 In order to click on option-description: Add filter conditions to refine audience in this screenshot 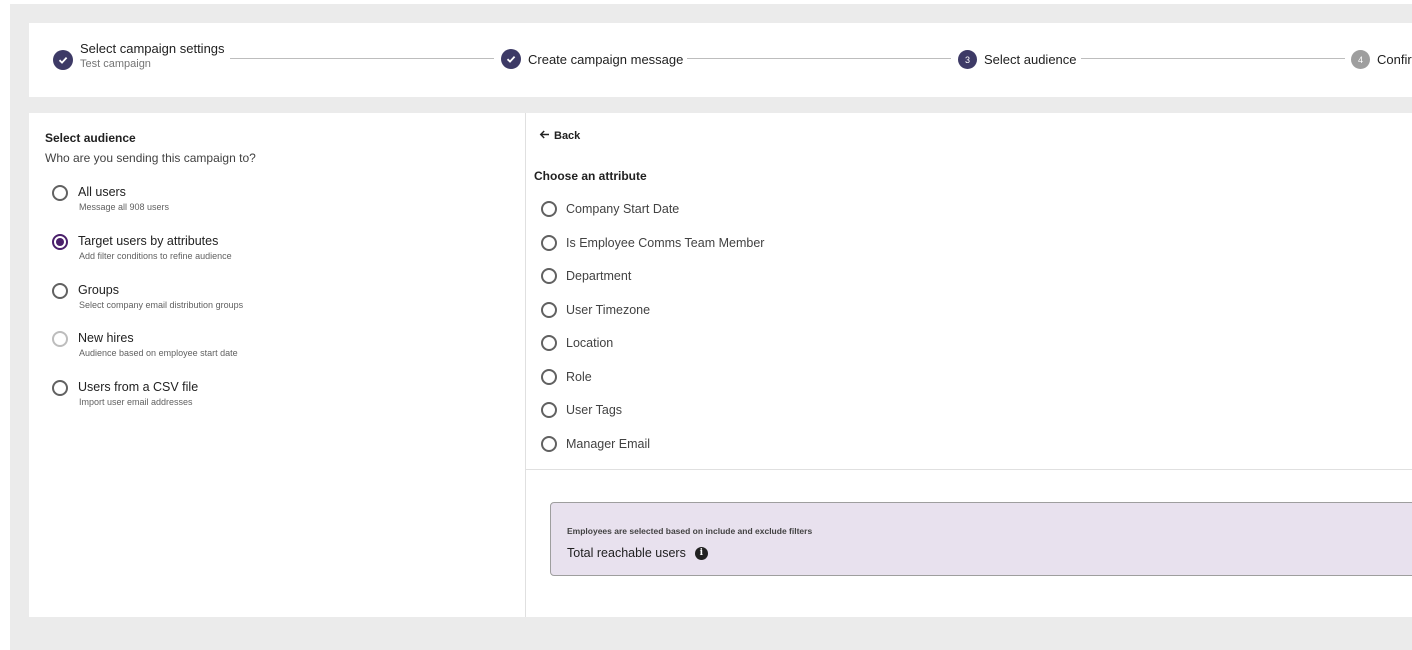, I will do `click(155, 256)`.